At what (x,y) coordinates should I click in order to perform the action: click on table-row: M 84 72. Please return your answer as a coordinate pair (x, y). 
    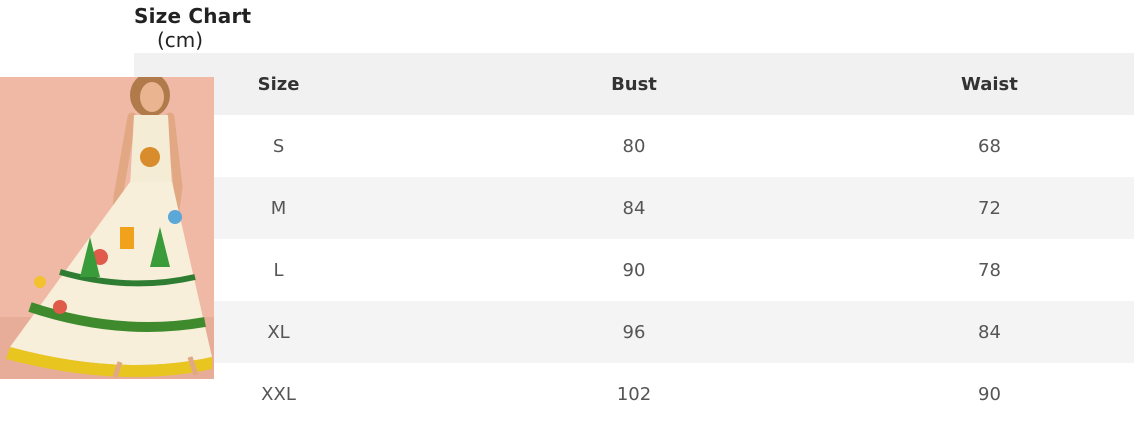
    Looking at the image, I should click on (634, 208).